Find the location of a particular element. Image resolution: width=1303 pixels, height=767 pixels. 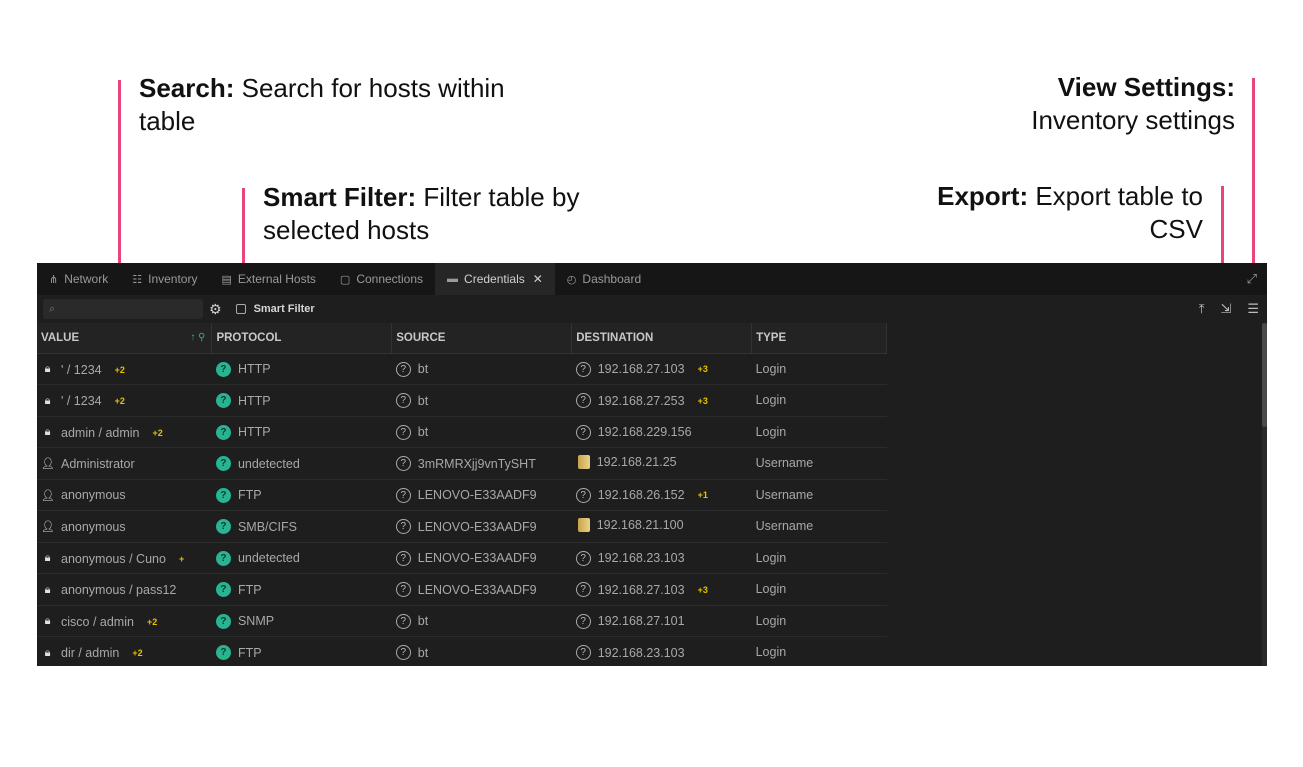

device-icon is located at coordinates (583, 461).